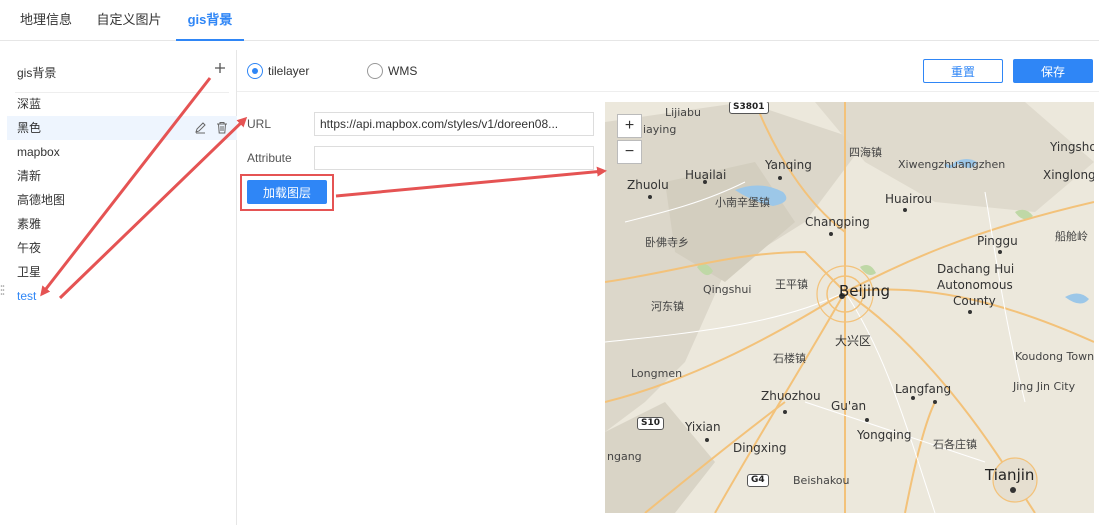 This screenshot has height=525, width=1099. What do you see at coordinates (549, 20) in the screenshot?
I see `tab-bar: 地理信息 自定义图片 gis背景` at bounding box center [549, 20].